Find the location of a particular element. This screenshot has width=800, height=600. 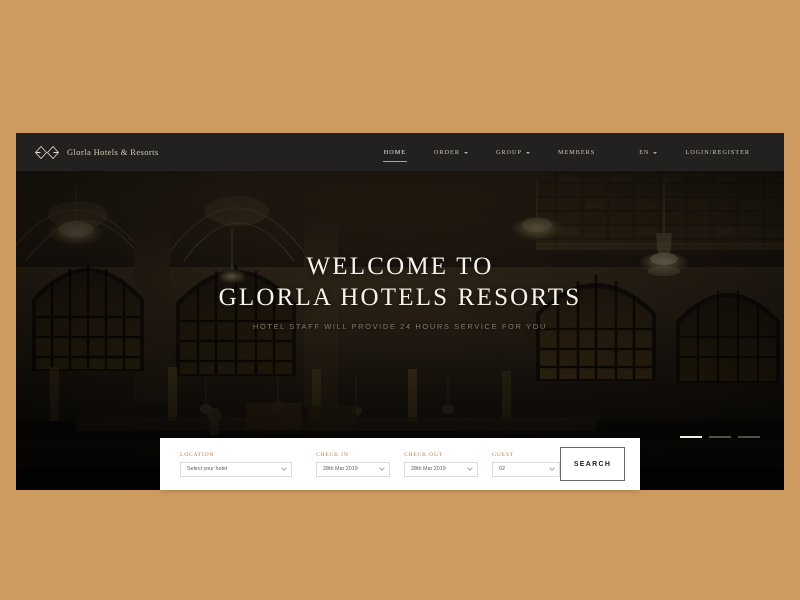

nav-item-language: EN is located at coordinates (648, 152).